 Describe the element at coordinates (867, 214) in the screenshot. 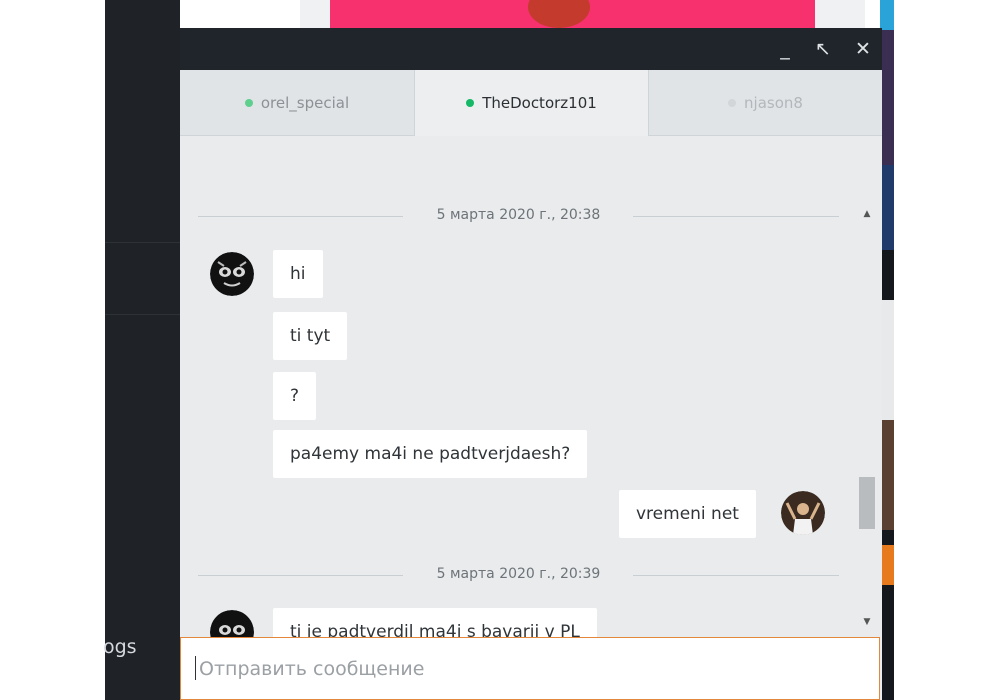

I see `scroll-up-arrow-icon: ▲` at that location.